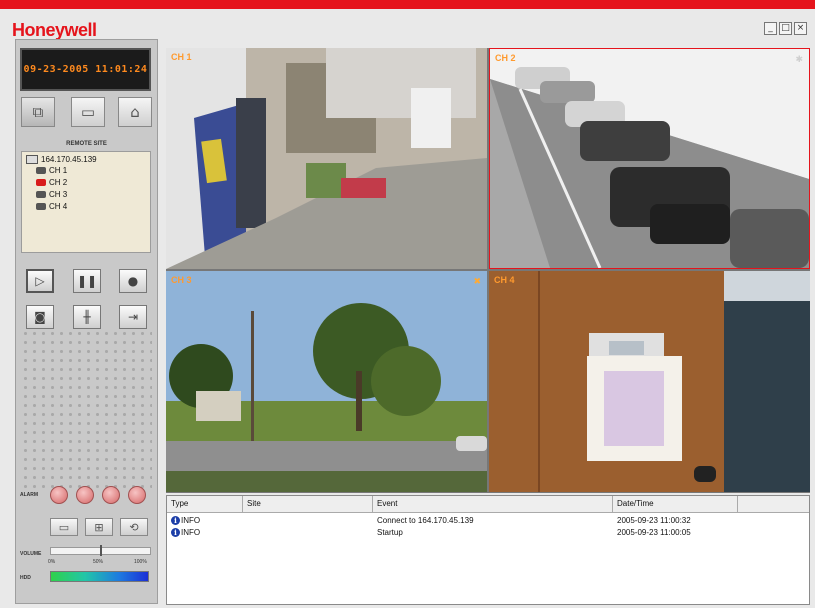  I want to click on channel-label: CH 2, so click(58, 182).